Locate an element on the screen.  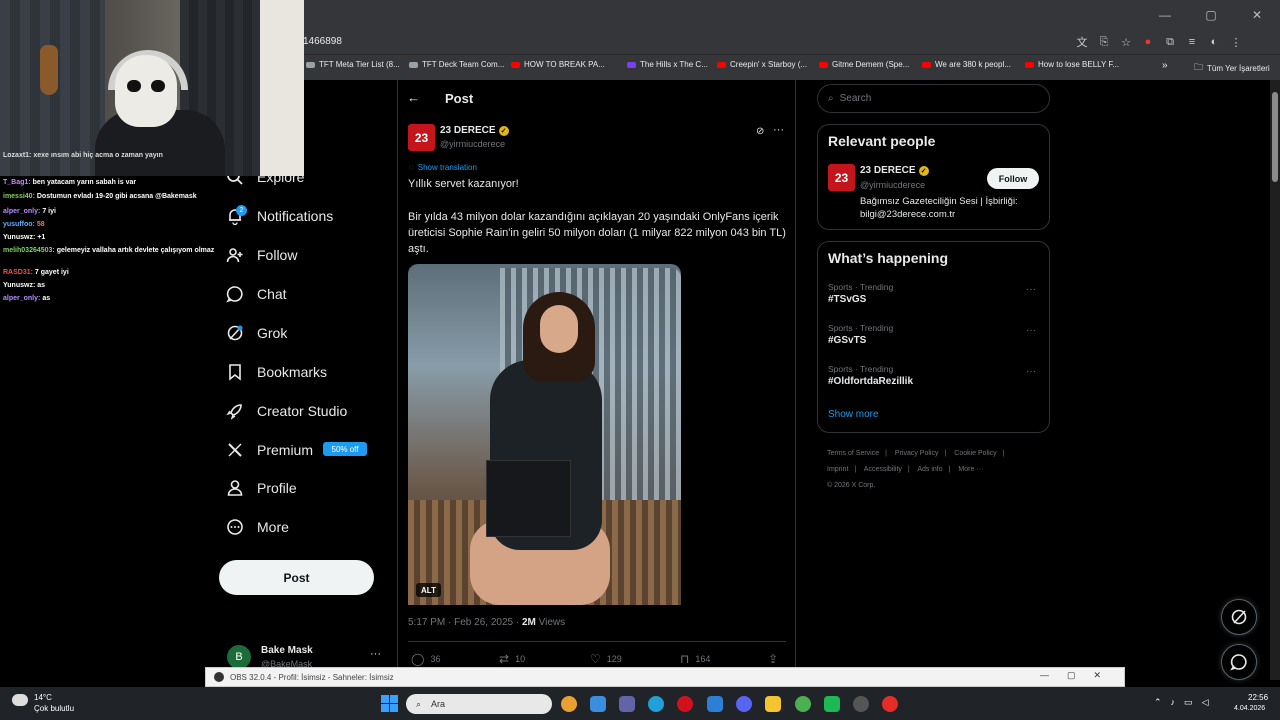
avatar: B is located at coordinates (239, 657).